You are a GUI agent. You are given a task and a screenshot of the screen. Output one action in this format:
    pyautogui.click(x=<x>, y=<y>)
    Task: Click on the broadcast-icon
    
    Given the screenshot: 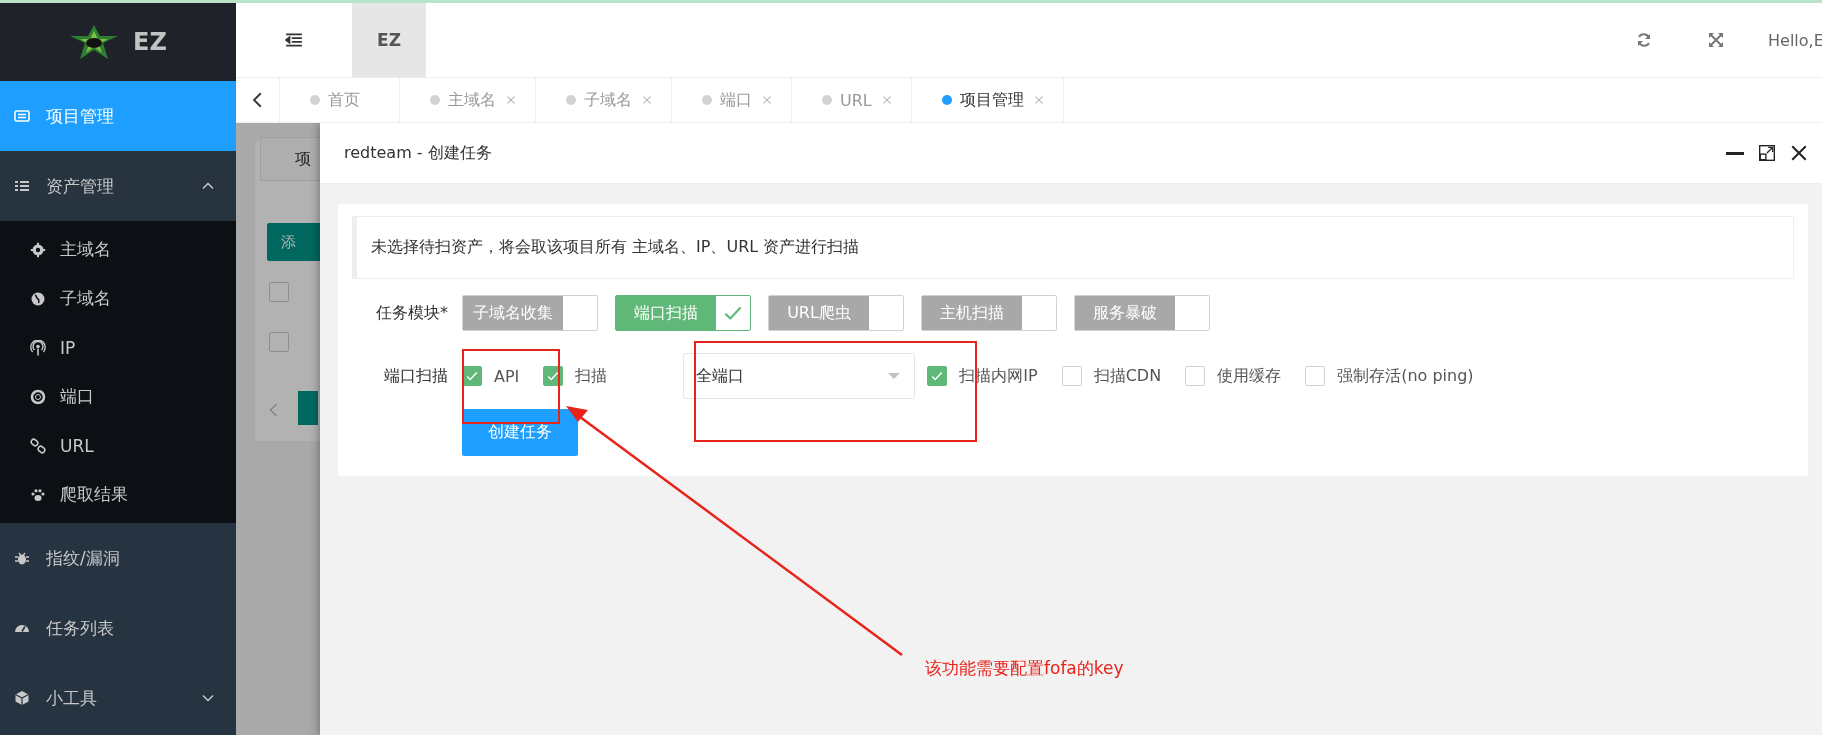 What is the action you would take?
    pyautogui.click(x=38, y=347)
    